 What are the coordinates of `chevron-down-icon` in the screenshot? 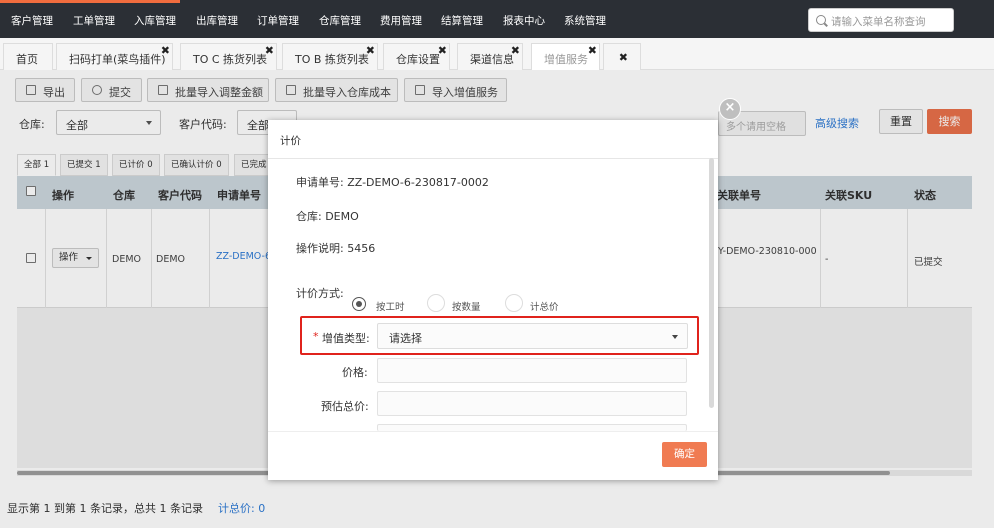 It's located at (675, 337).